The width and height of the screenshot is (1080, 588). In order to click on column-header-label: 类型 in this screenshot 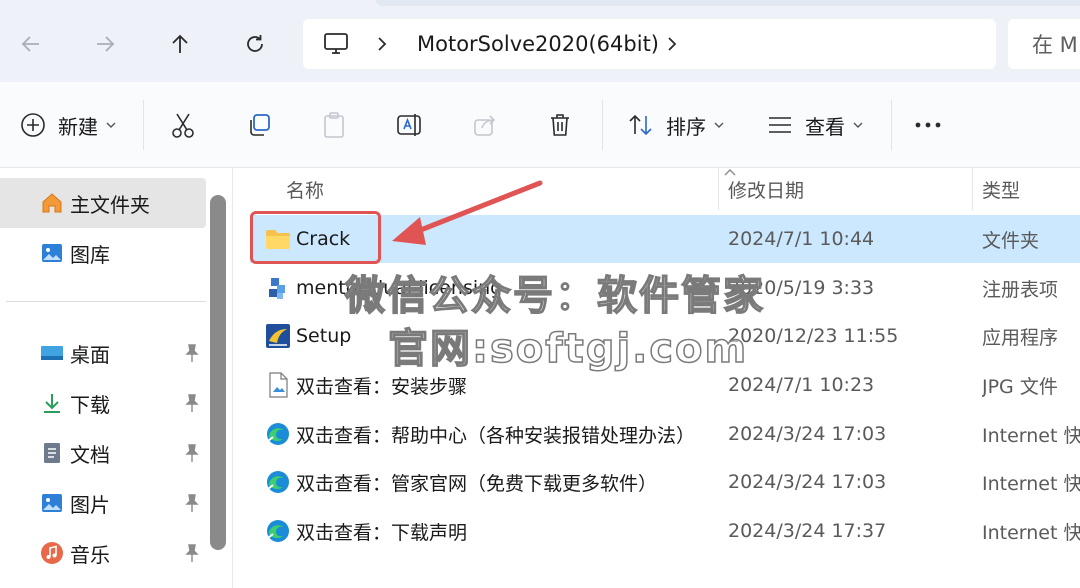, I will do `click(1001, 190)`.